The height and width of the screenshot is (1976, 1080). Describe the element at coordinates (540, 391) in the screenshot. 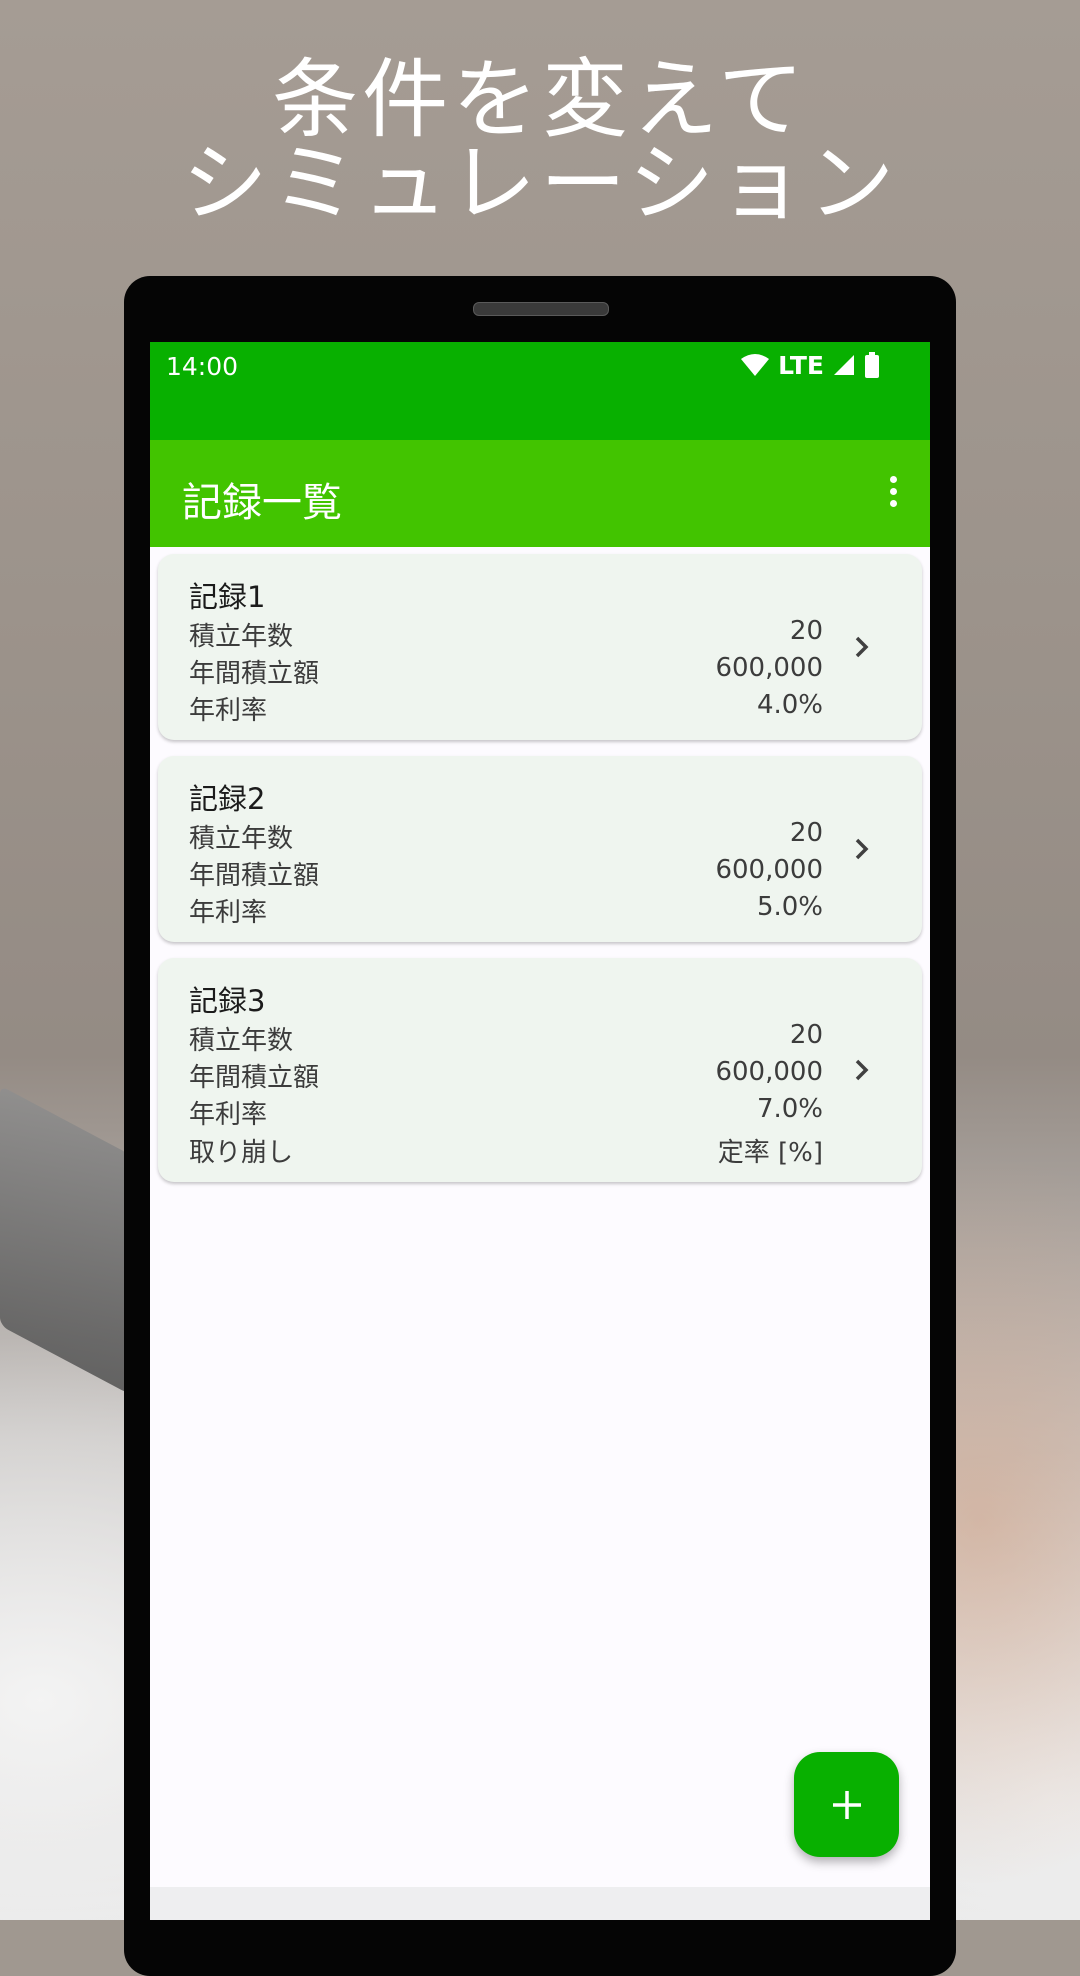

I see `status-bar: 14:00 LTE` at that location.